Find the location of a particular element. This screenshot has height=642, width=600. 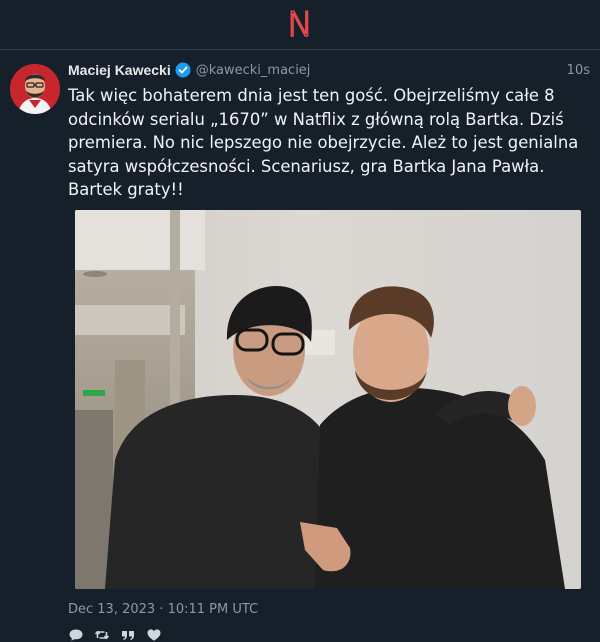

verified-badge-icon is located at coordinates (183, 70).